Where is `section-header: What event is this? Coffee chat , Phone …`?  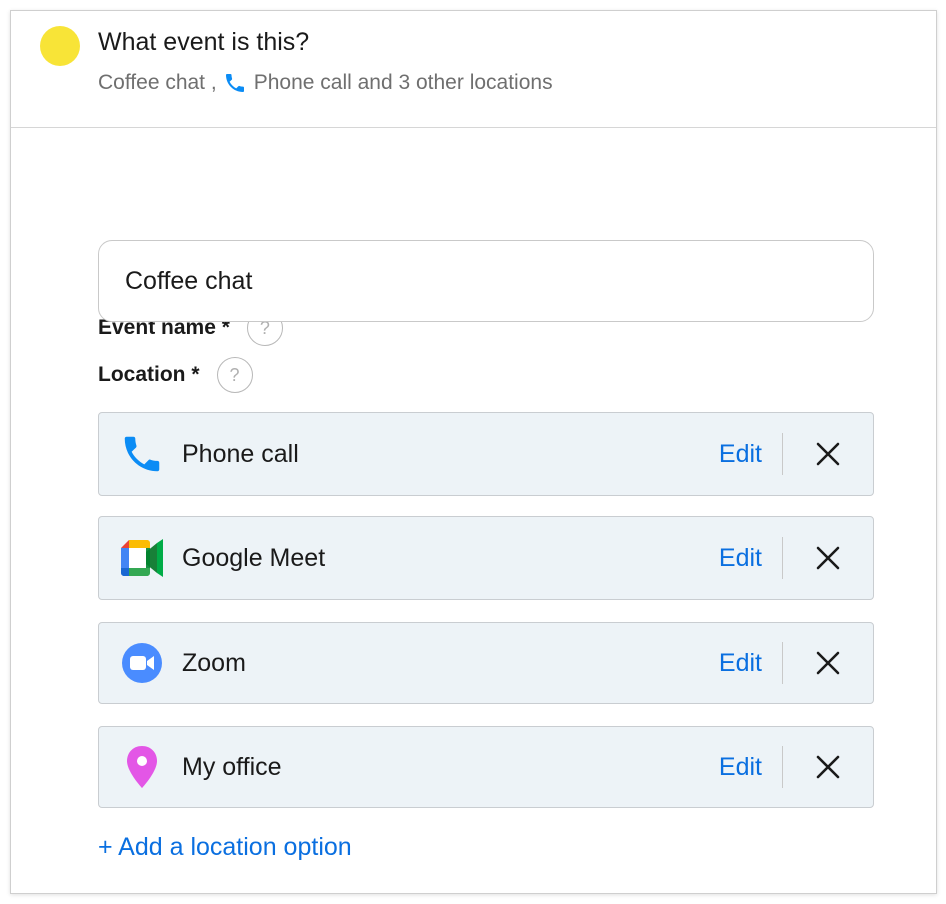 section-header: What event is this? Coffee chat , Phone … is located at coordinates (473, 69).